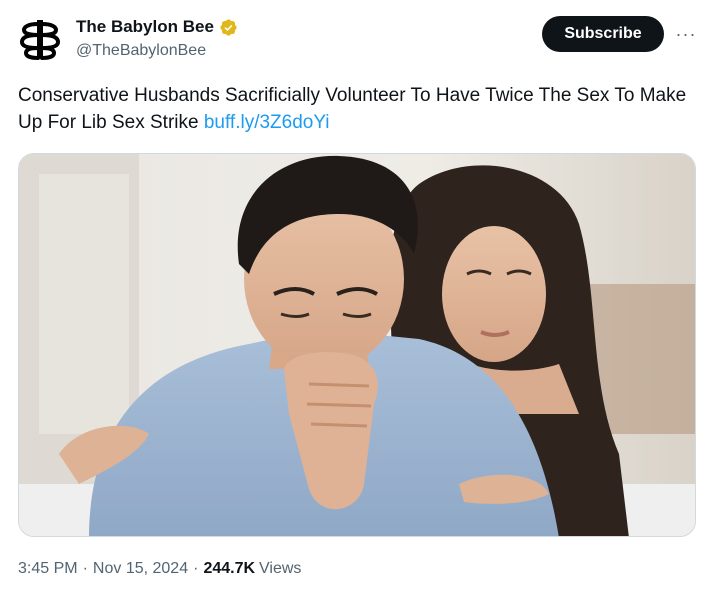 The height and width of the screenshot is (600, 716). Describe the element at coordinates (280, 568) in the screenshot. I see `views-label: Views` at that location.